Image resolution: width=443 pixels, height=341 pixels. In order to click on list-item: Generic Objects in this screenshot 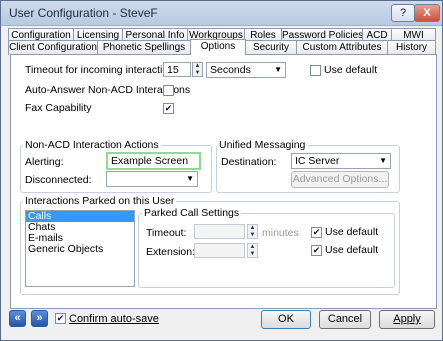, I will do `click(80, 249)`.